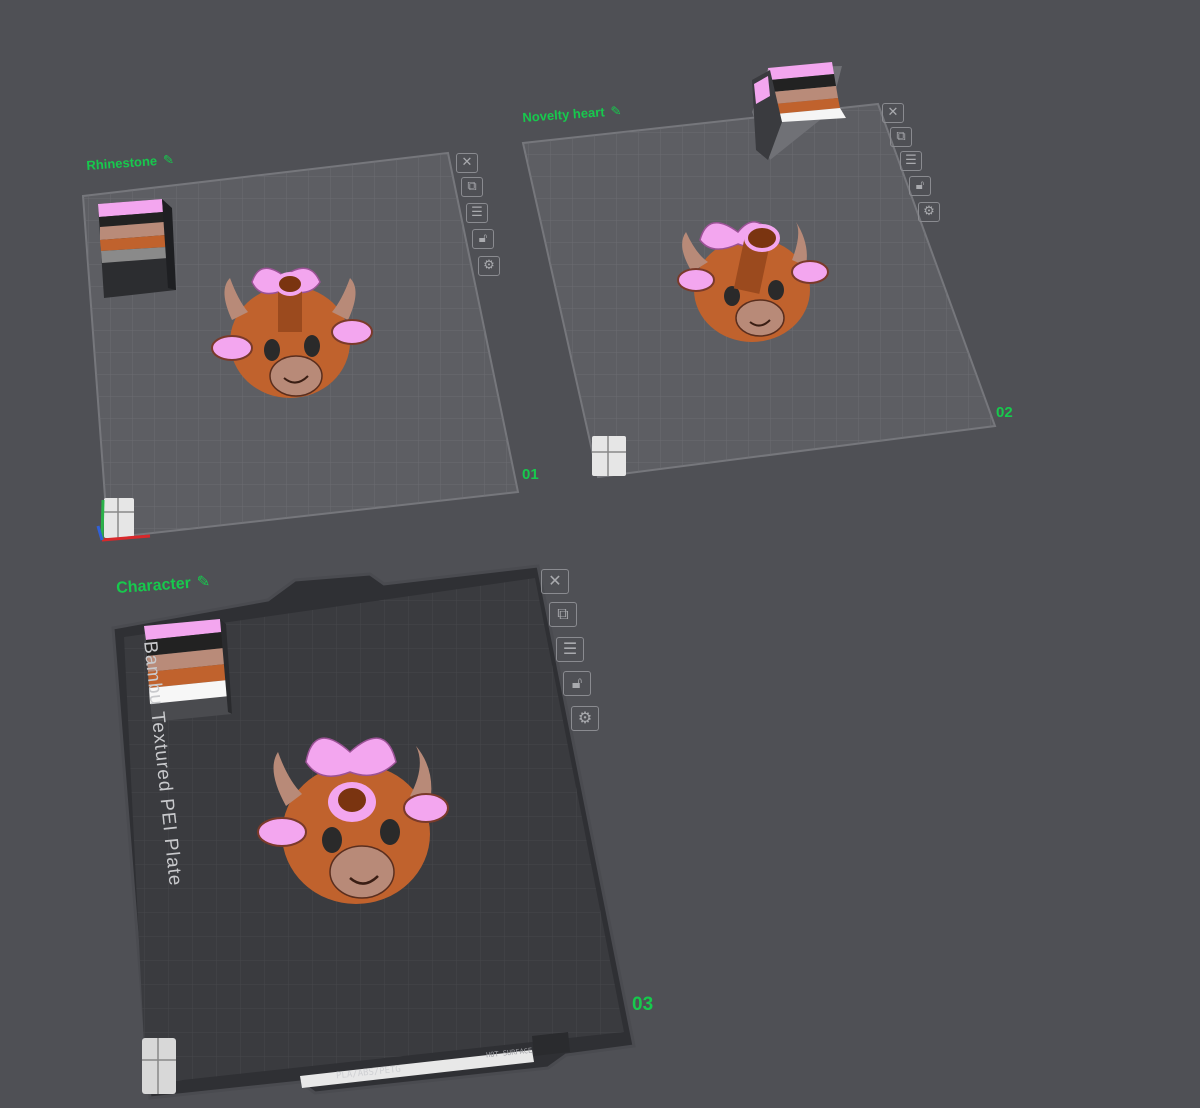  What do you see at coordinates (1004, 412) in the screenshot?
I see `plate-02-number: 02` at bounding box center [1004, 412].